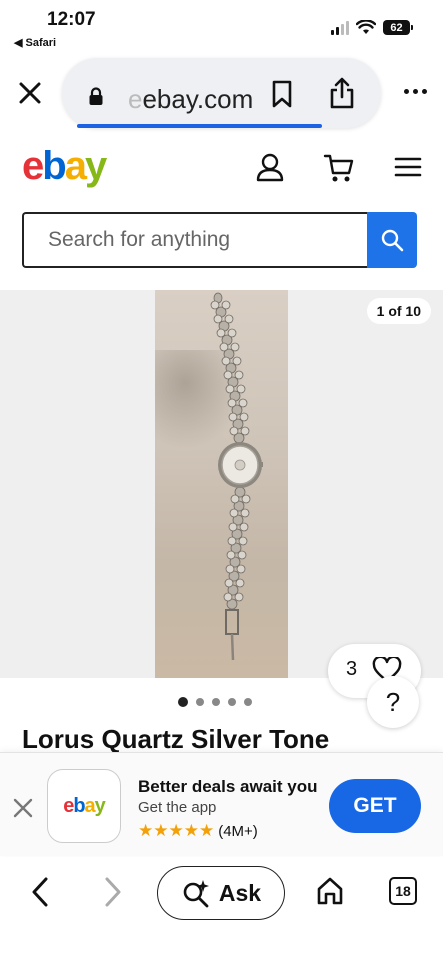  I want to click on ebay-app-icon: ebay, so click(84, 806).